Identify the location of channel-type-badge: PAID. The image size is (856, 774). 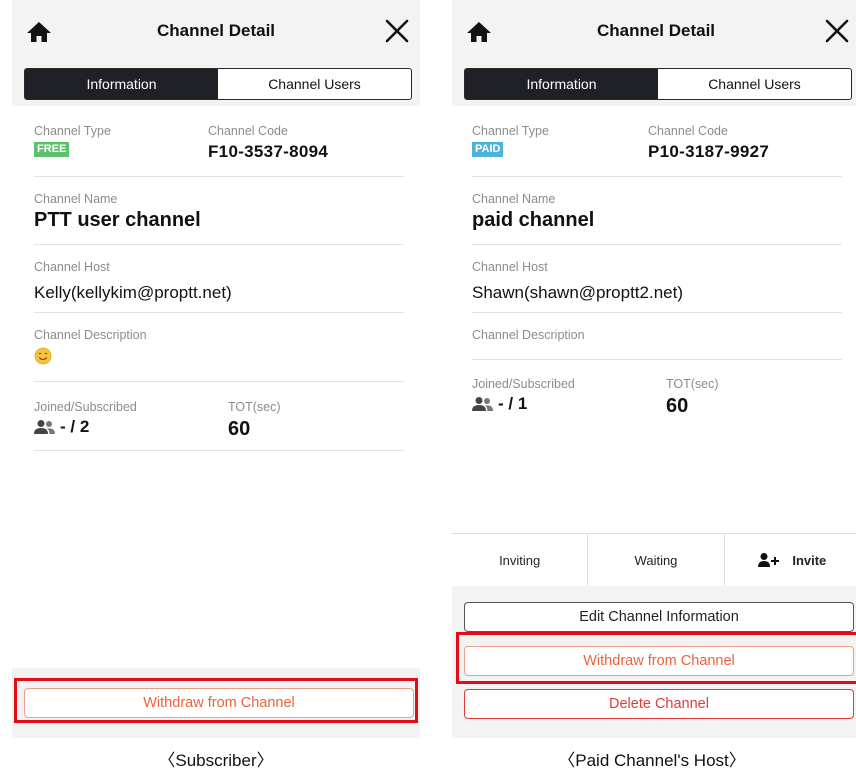
(488, 149).